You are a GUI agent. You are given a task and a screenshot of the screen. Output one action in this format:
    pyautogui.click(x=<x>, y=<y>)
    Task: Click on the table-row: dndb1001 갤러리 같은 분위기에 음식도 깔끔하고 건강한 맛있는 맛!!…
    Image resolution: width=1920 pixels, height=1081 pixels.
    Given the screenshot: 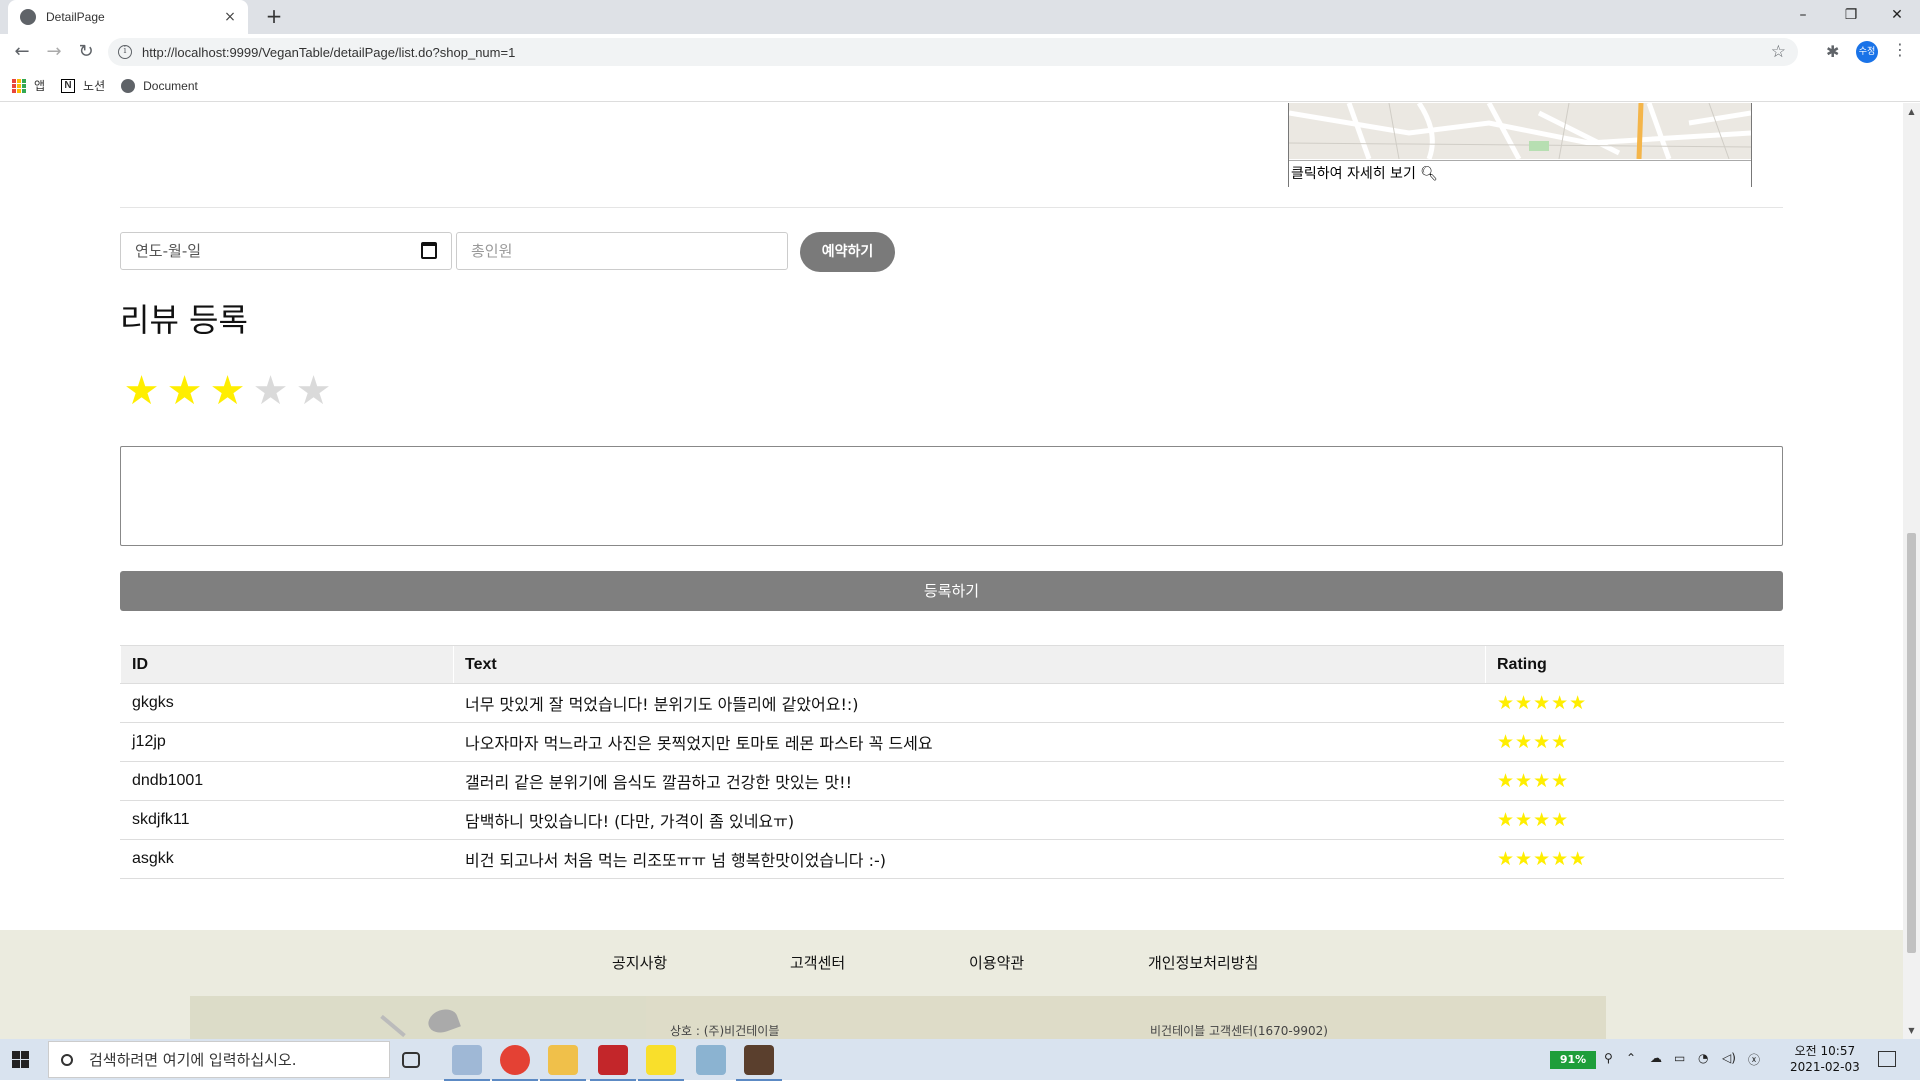 What is the action you would take?
    pyautogui.click(x=952, y=781)
    